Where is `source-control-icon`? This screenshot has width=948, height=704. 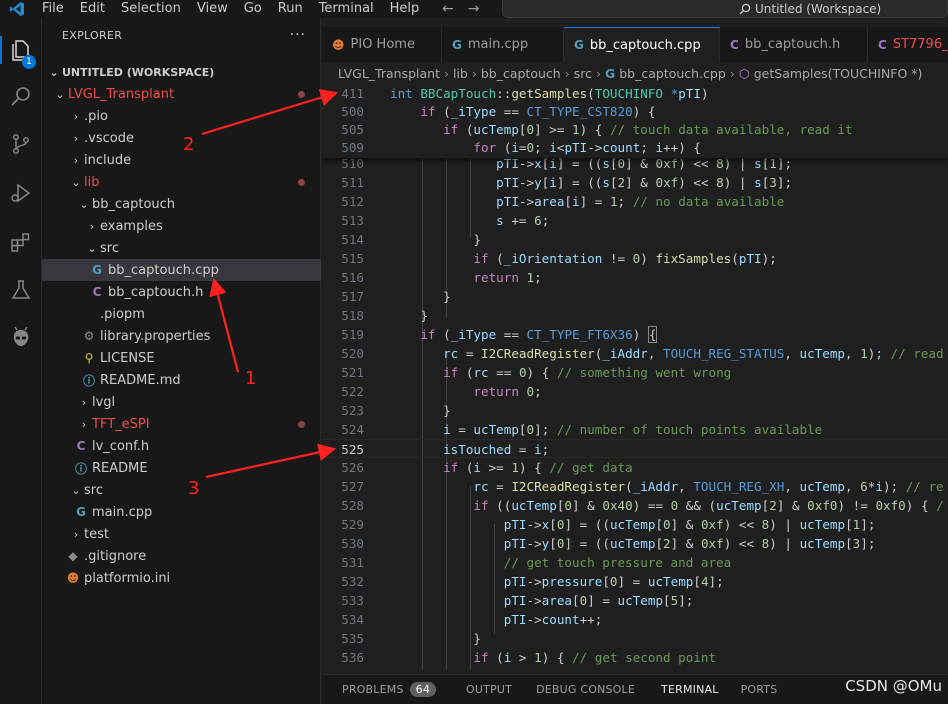
source-control-icon is located at coordinates (21, 144).